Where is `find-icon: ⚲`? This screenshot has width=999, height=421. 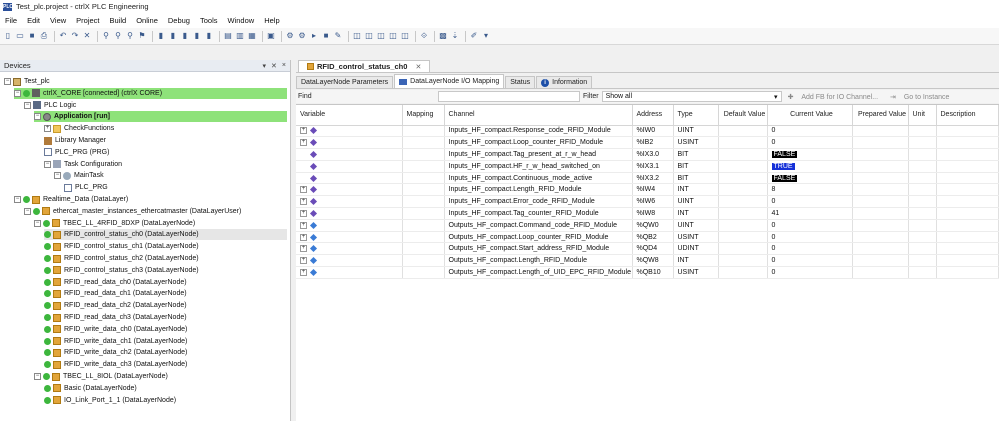
find-icon: ⚲ is located at coordinates (106, 36).